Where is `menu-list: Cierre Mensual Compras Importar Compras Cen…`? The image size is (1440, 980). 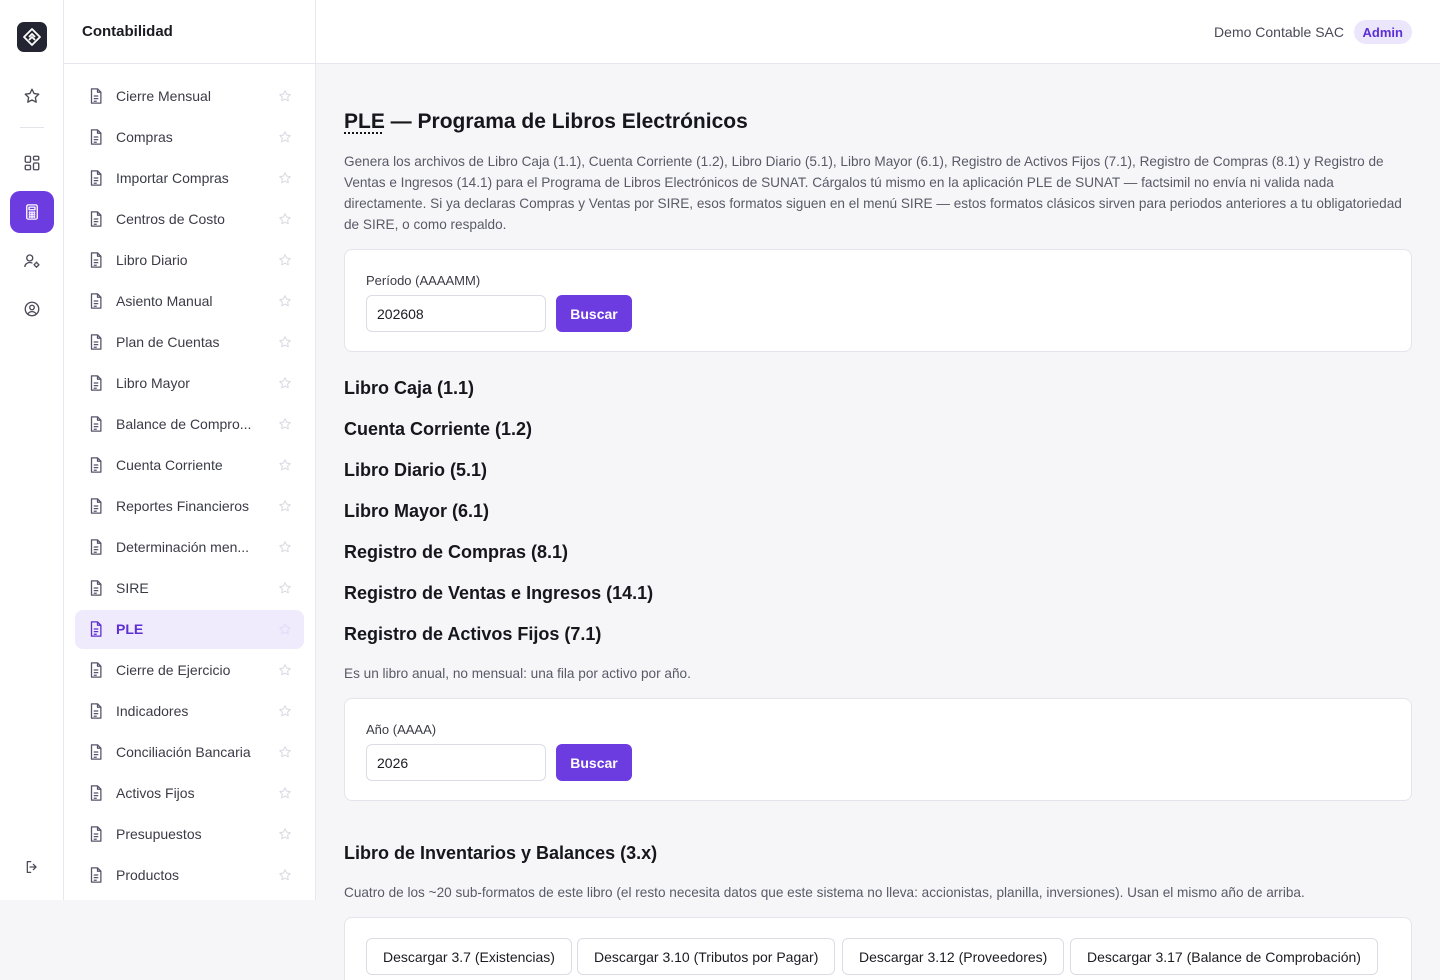
menu-list: Cierre Mensual Compras Importar Compras Cen… is located at coordinates (189, 479).